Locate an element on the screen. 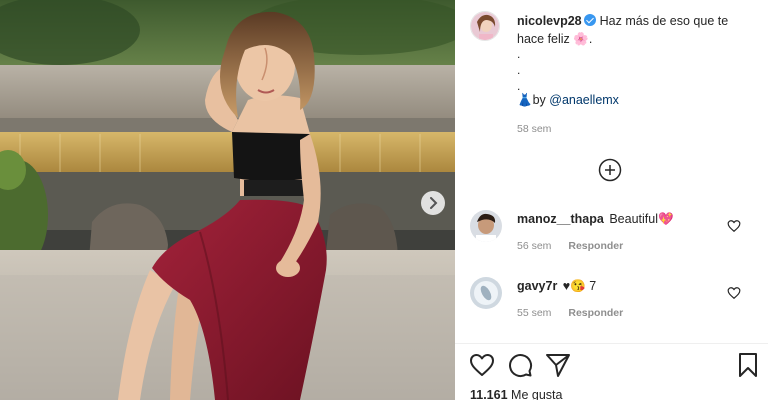 This screenshot has height=400, width=768. likes-number: 11.161 is located at coordinates (489, 394).